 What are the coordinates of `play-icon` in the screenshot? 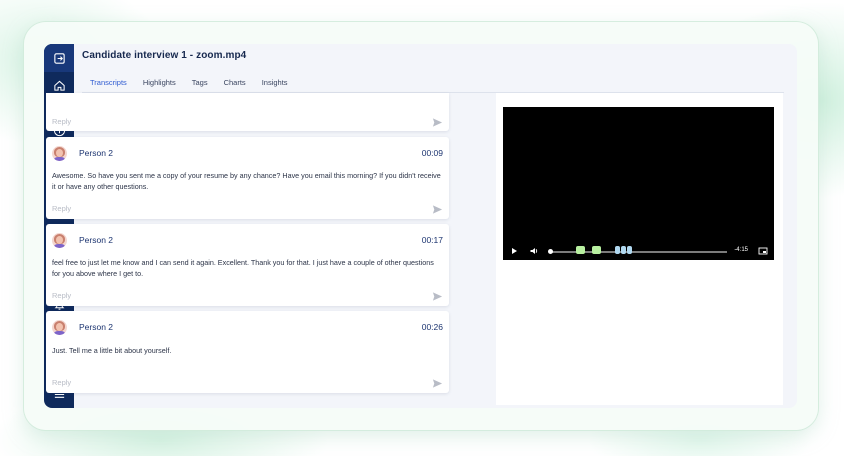 It's located at (514, 251).